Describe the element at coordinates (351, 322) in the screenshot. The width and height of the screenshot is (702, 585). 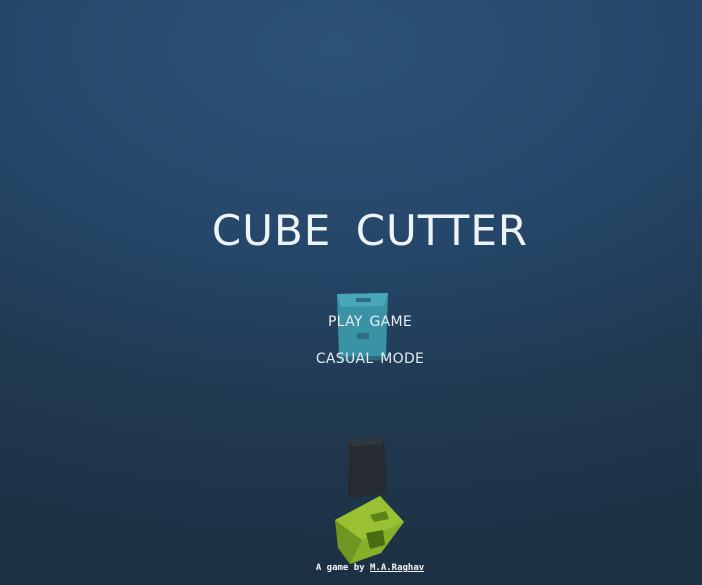
I see `play-game-button: PLAY GAME` at that location.